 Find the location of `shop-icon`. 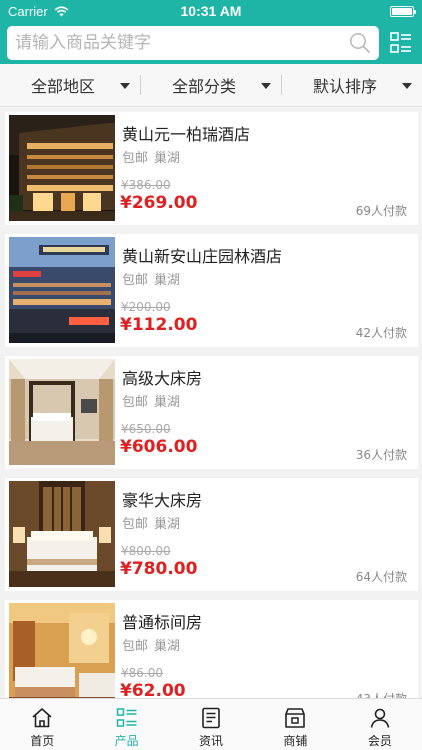

shop-icon is located at coordinates (295, 718).